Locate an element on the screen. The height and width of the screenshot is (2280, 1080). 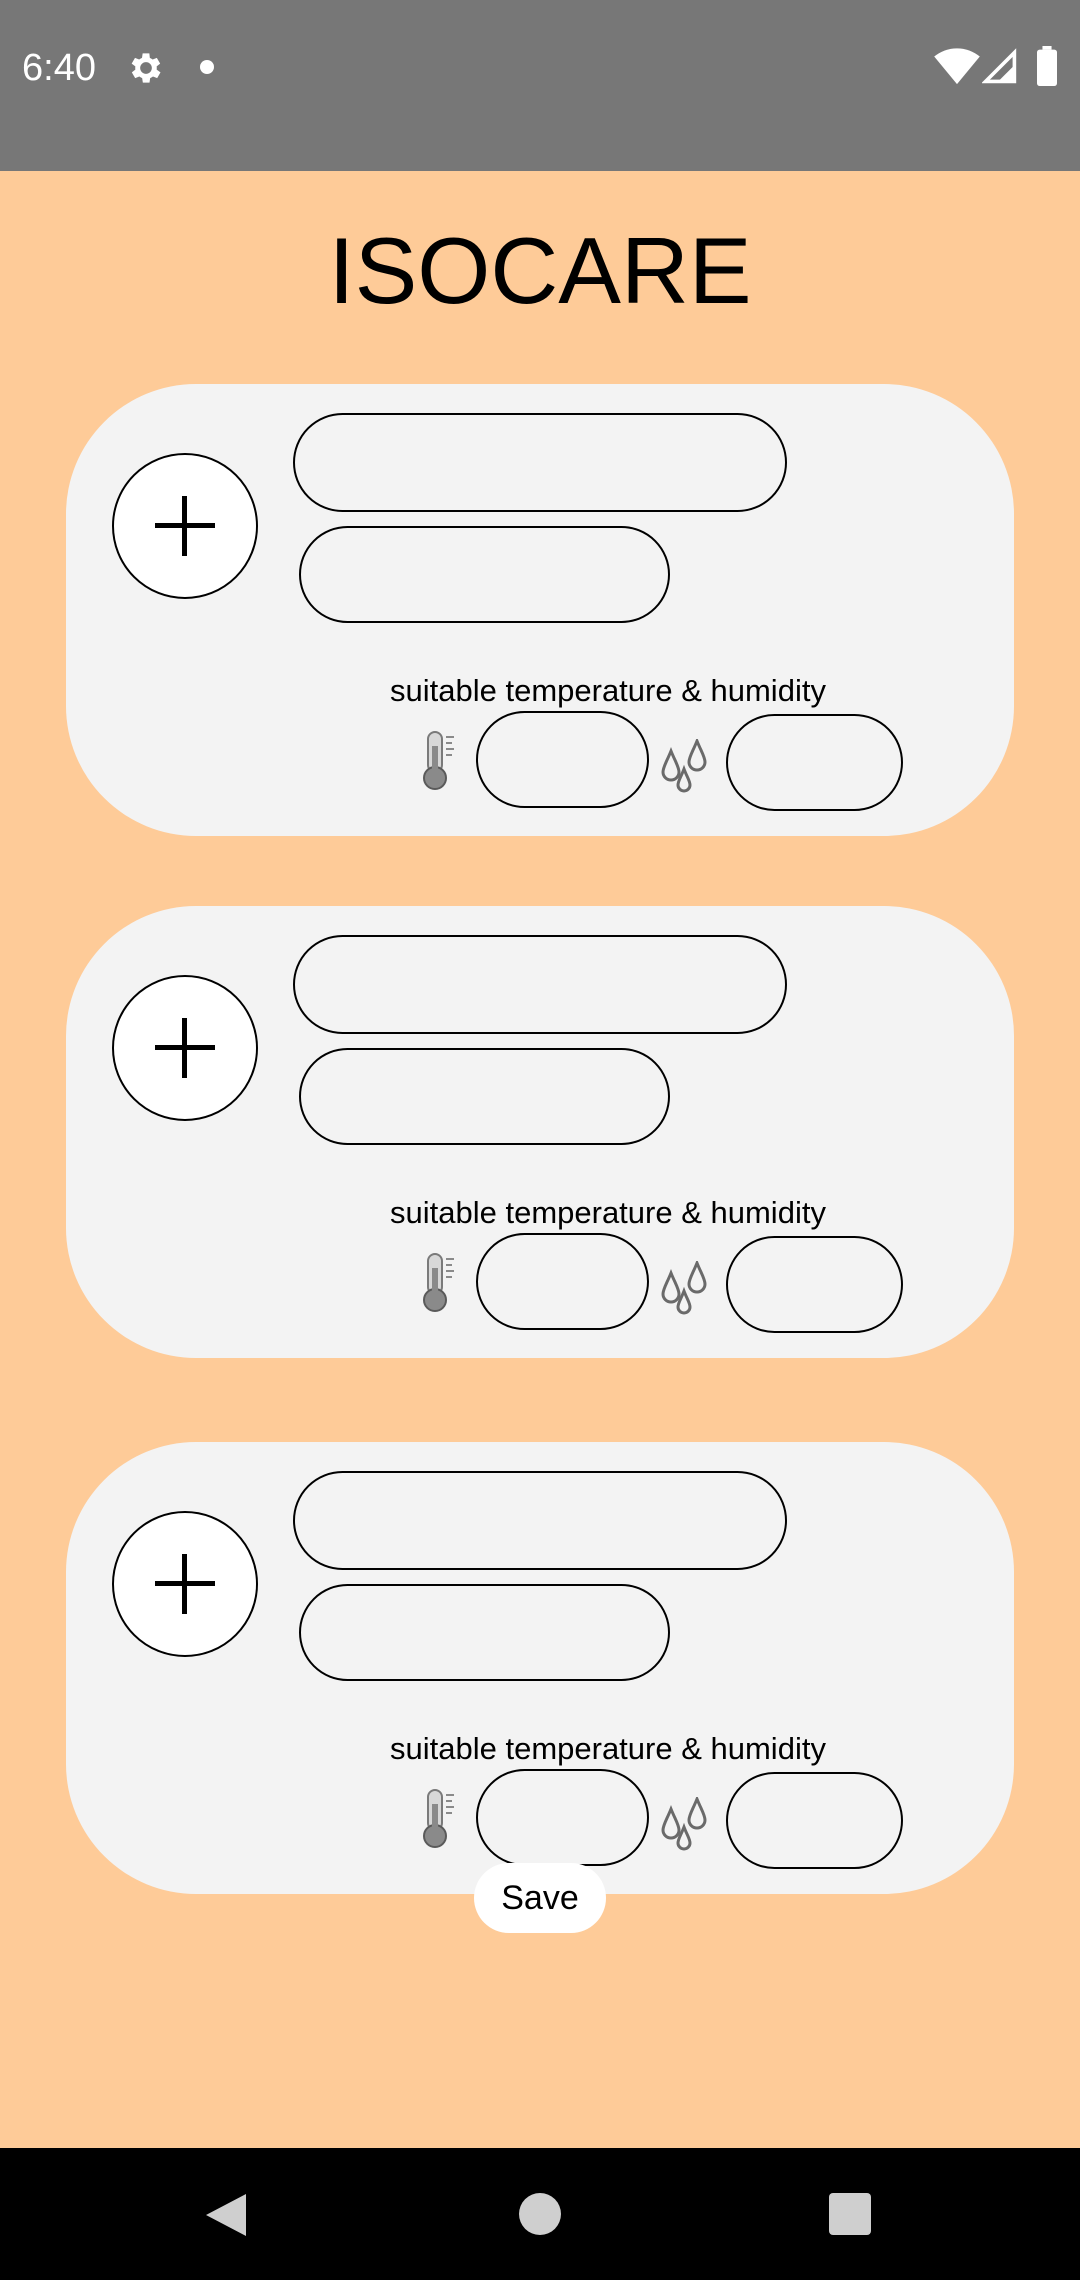
notification-dot-icon is located at coordinates (207, 67).